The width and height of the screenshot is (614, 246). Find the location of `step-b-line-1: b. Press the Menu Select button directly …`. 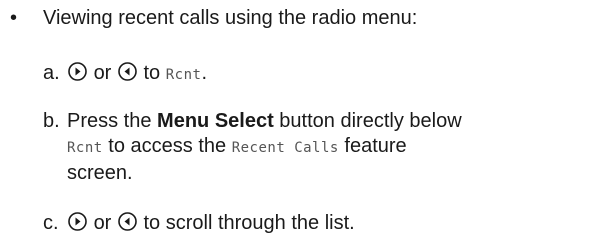

step-b-line-1: b. Press the Menu Select button directly … is located at coordinates (328, 121).